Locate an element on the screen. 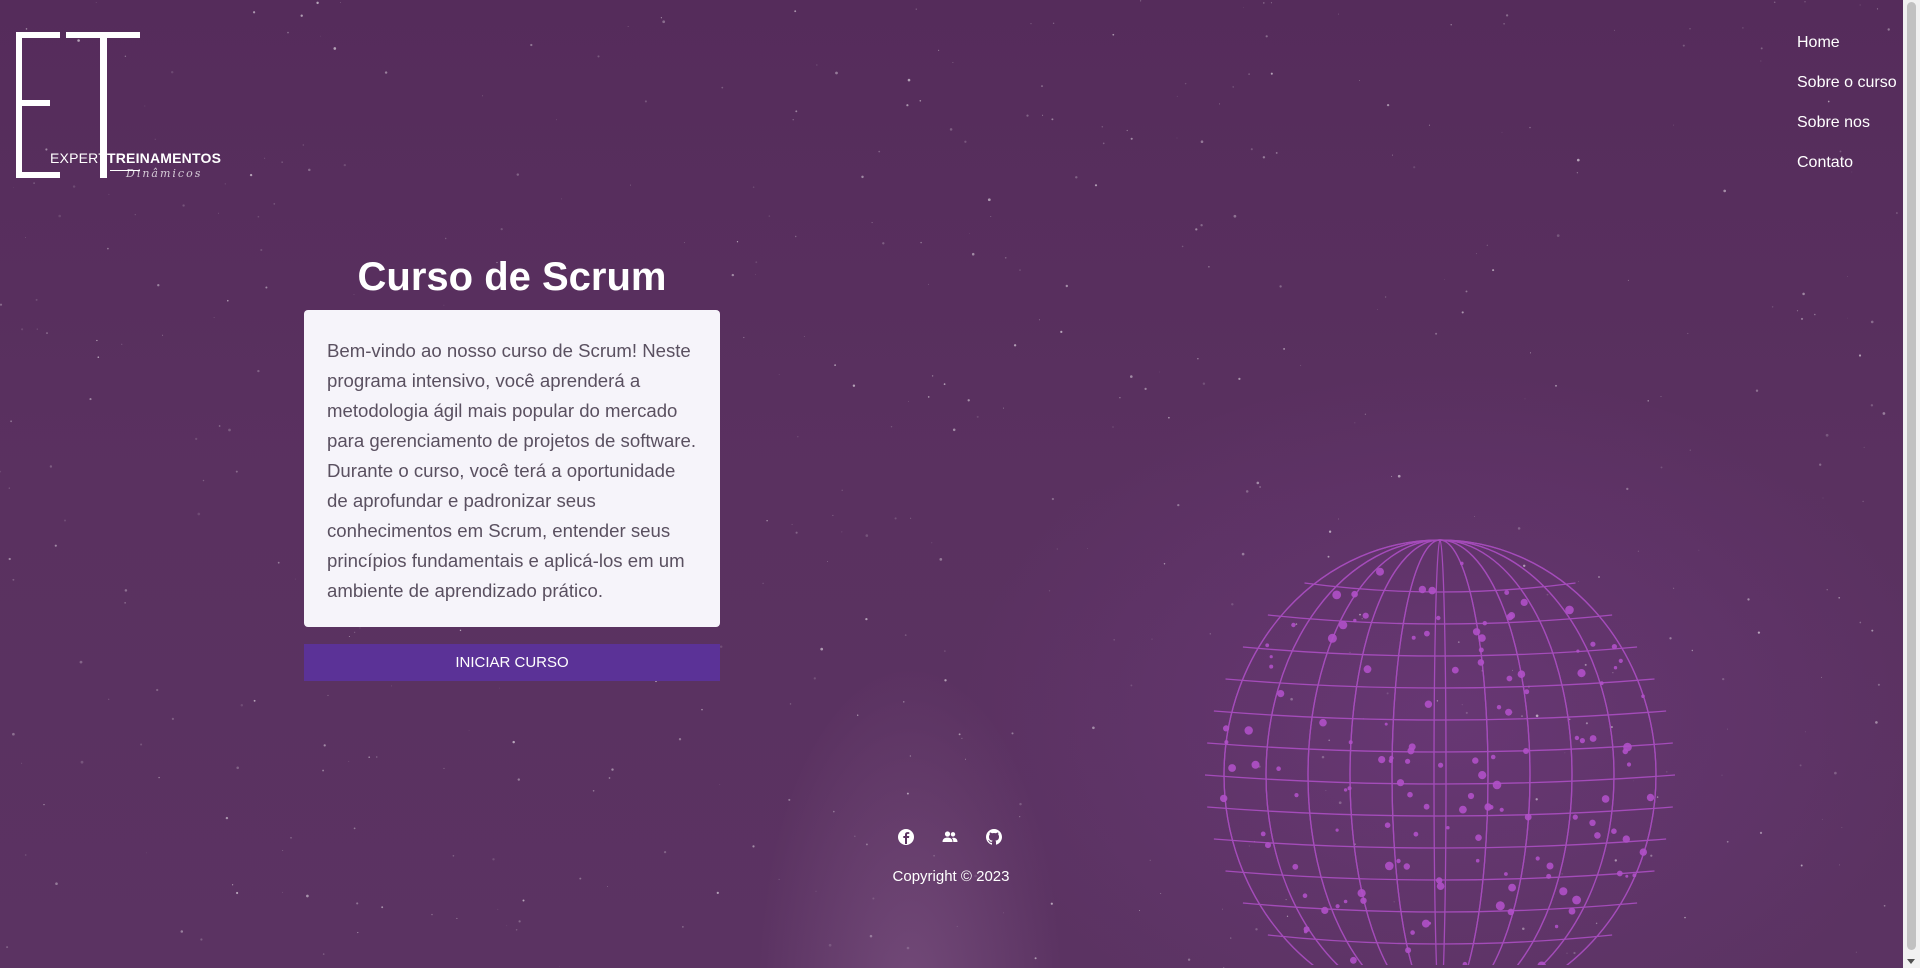 This screenshot has height=968, width=1920. nav-item-home: Home is located at coordinates (1847, 50).